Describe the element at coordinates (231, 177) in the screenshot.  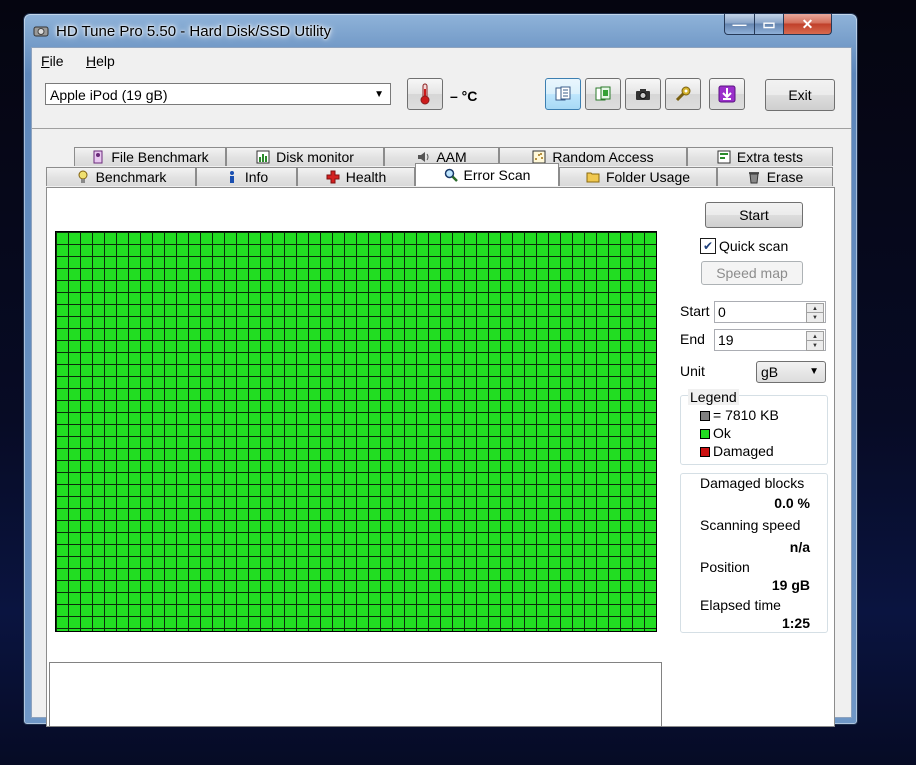
I see `info-icon` at that location.